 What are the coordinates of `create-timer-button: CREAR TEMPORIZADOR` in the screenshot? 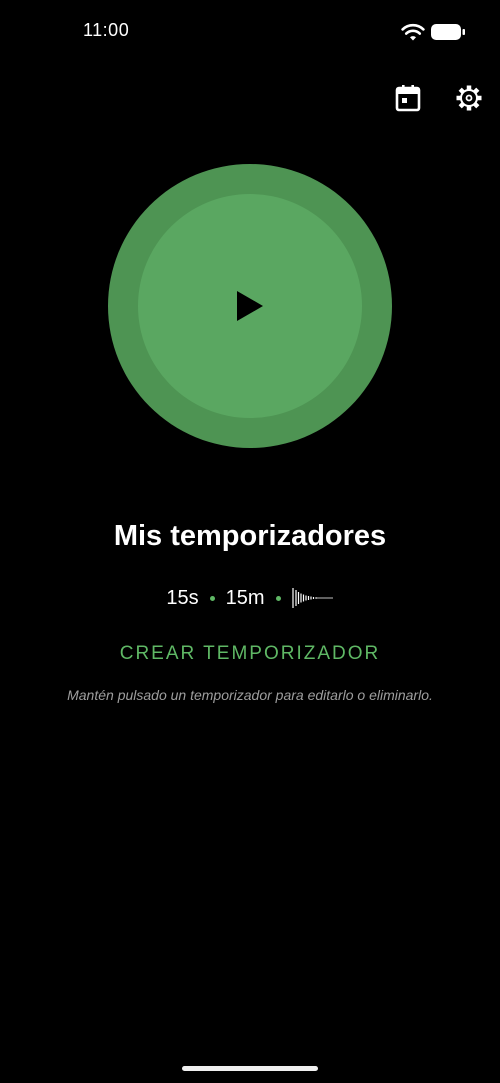 It's located at (250, 654).